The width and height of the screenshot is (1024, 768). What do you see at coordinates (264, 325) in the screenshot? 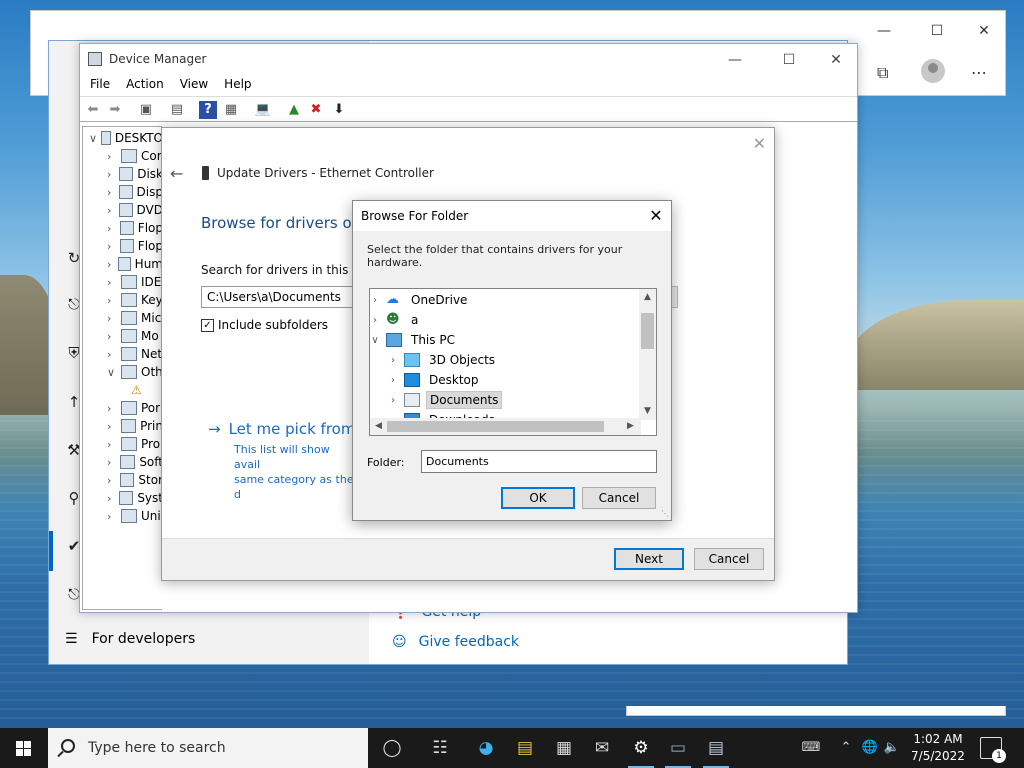
I see `include-subfolders-checkbox: ✓ Include subfolders` at bounding box center [264, 325].